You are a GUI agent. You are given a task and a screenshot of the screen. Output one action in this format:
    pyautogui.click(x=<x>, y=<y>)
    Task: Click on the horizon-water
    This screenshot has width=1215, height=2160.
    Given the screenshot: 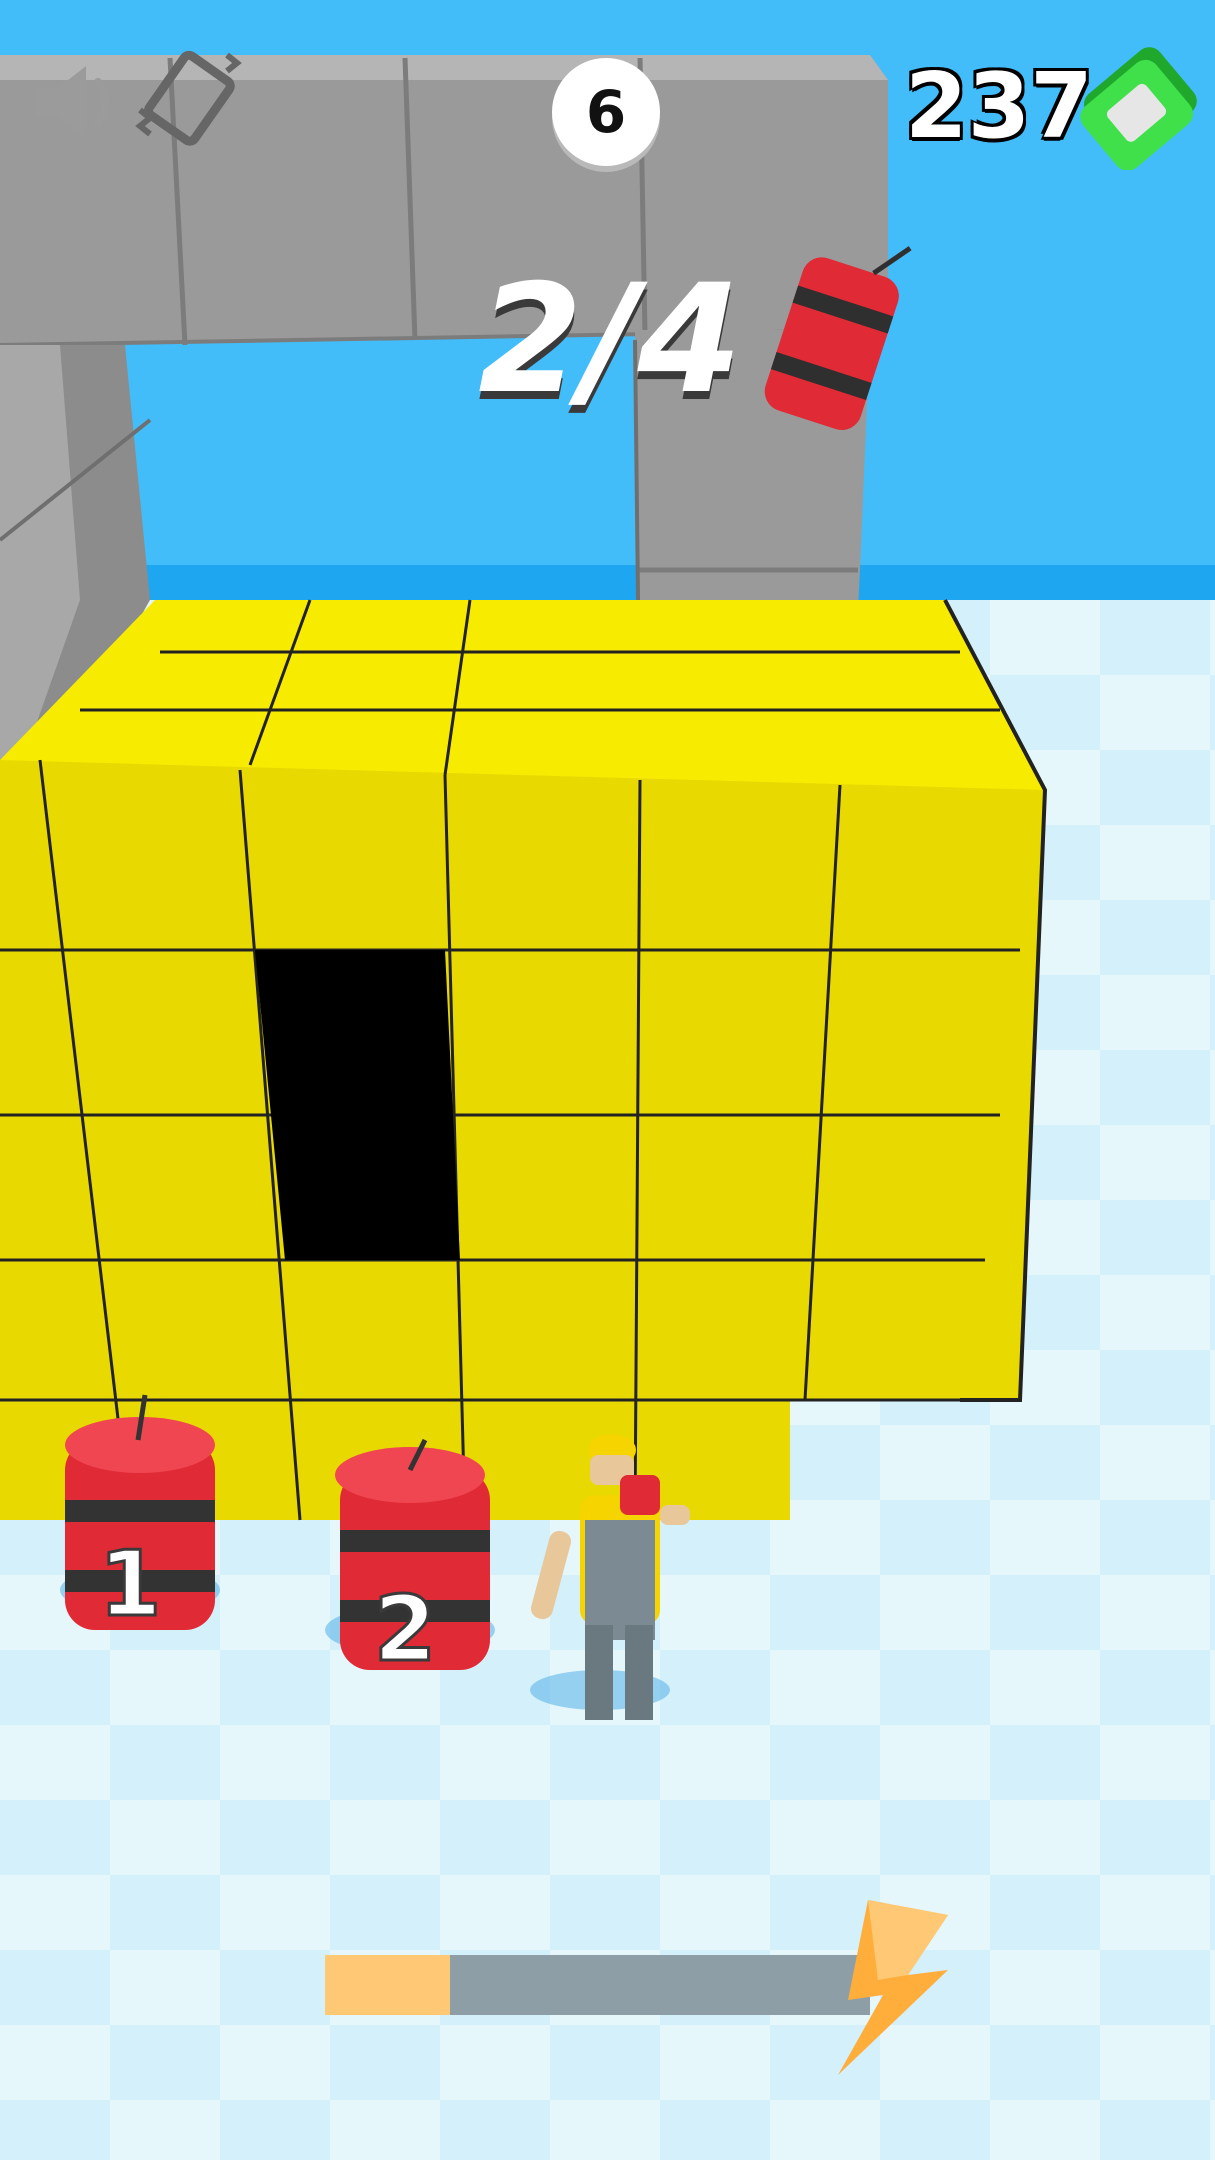 What is the action you would take?
    pyautogui.click(x=607, y=585)
    